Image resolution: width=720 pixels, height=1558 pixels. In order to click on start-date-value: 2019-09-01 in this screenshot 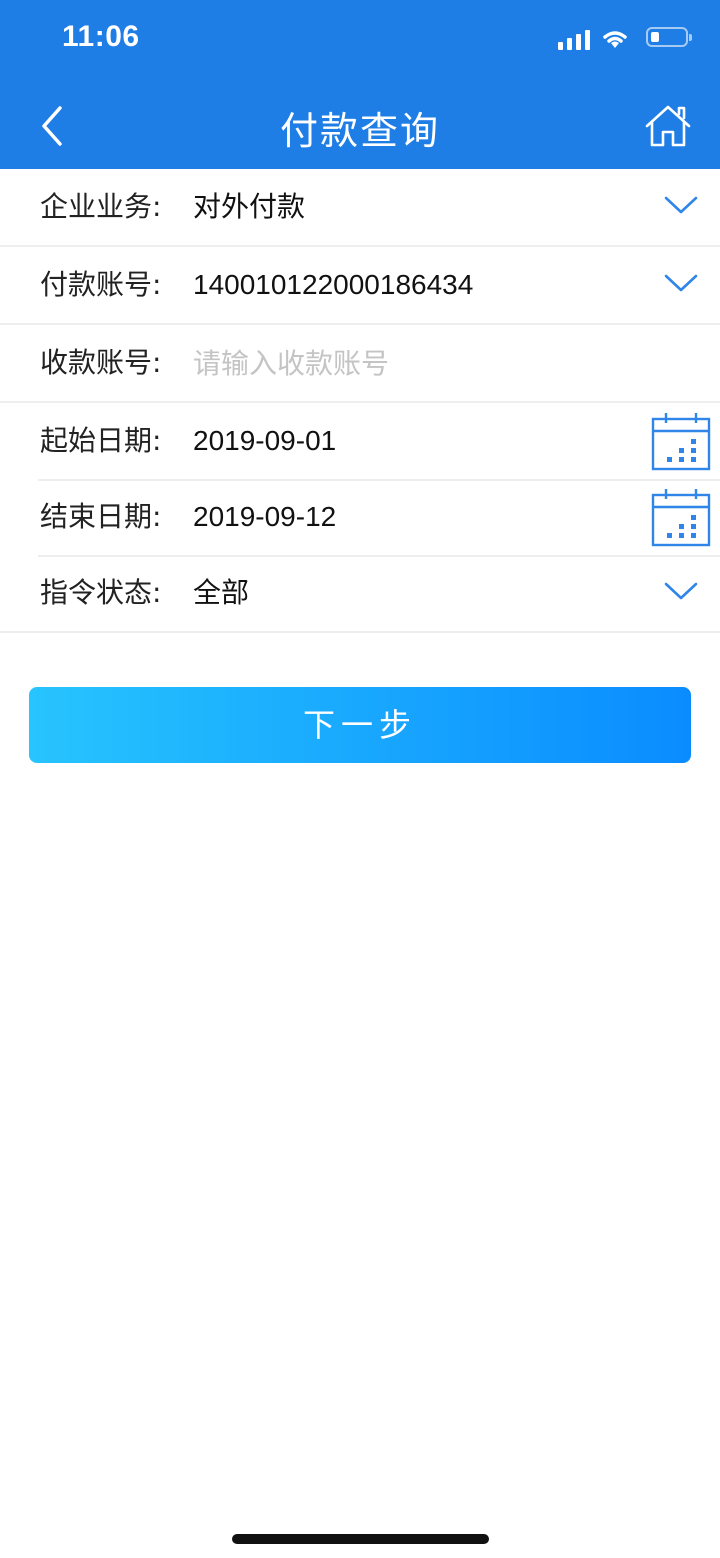, I will do `click(265, 440)`.